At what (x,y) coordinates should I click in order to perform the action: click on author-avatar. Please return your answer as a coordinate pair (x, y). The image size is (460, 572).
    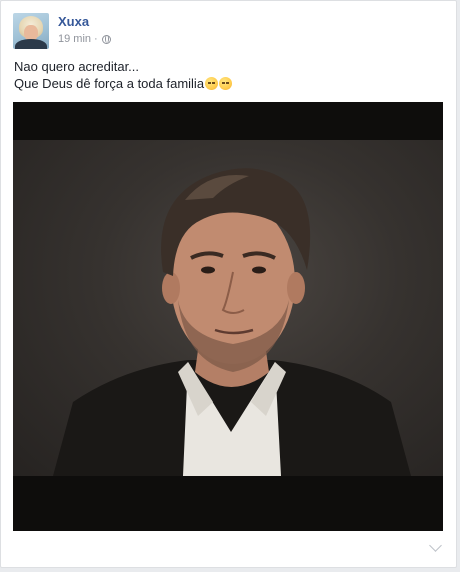
    Looking at the image, I should click on (31, 31).